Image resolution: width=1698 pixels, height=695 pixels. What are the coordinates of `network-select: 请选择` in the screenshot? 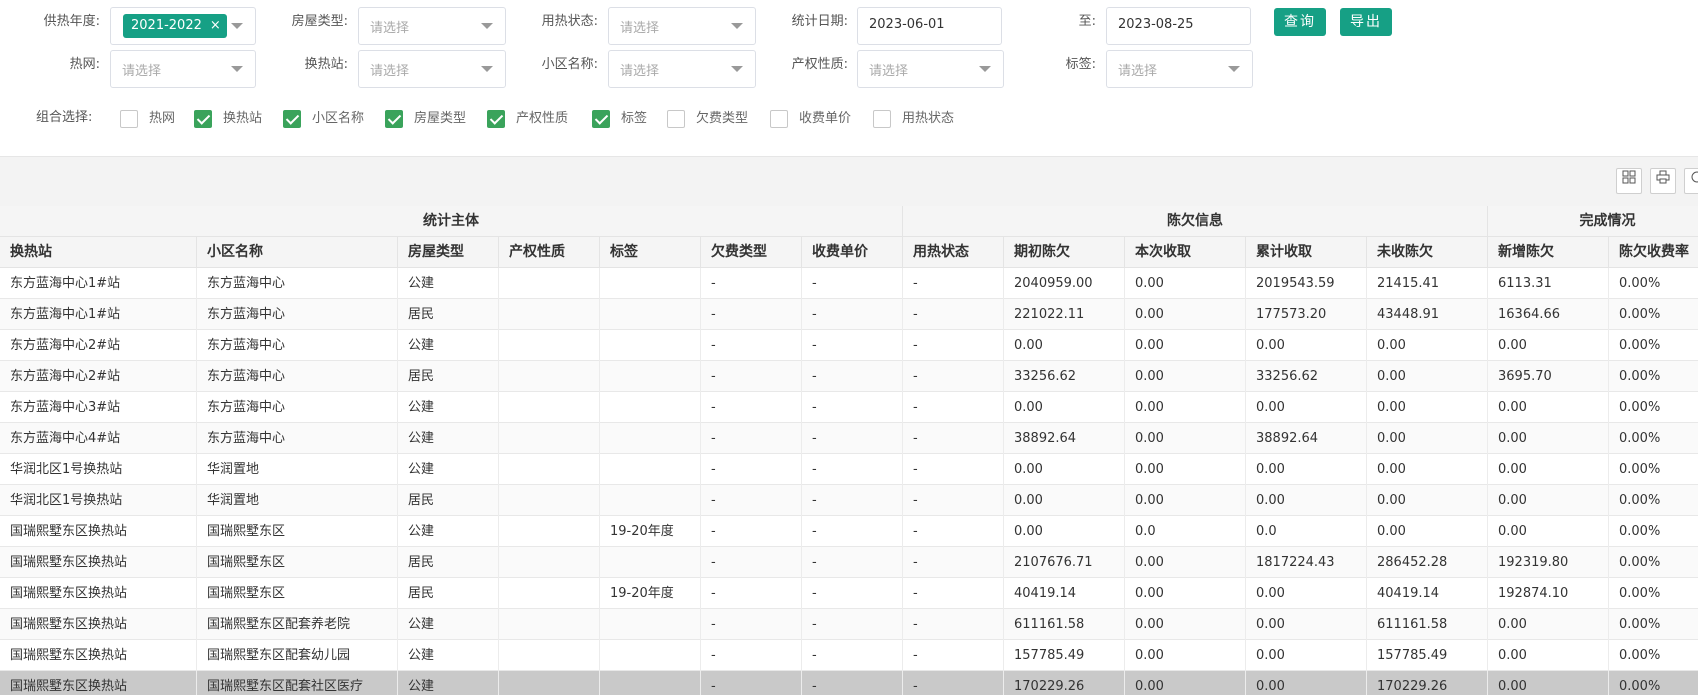 It's located at (183, 69).